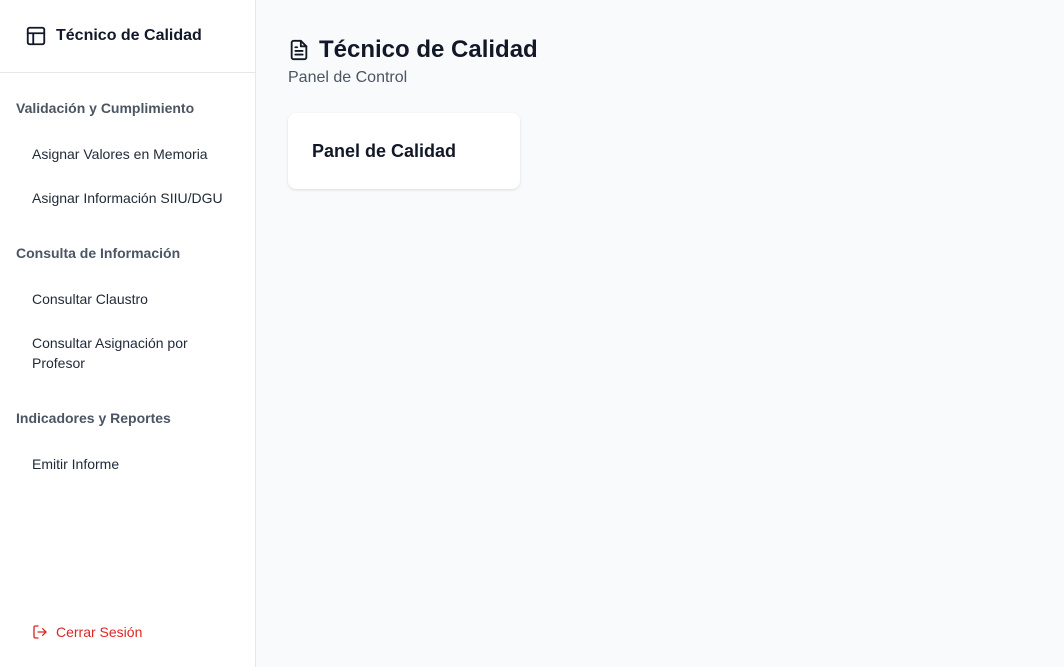 Image resolution: width=1064 pixels, height=667 pixels. What do you see at coordinates (36, 36) in the screenshot?
I see `layout-panel-icon` at bounding box center [36, 36].